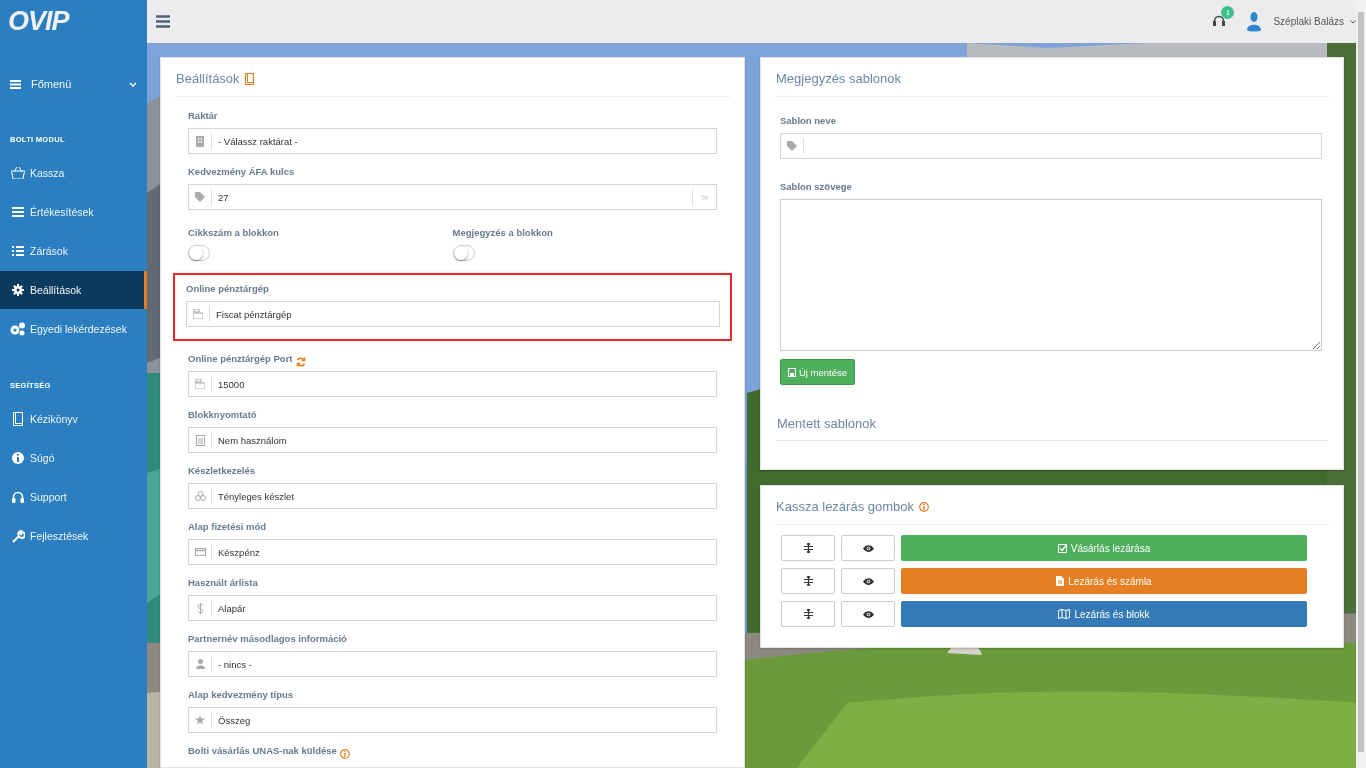  Describe the element at coordinates (792, 372) in the screenshot. I see `save-icon` at that location.